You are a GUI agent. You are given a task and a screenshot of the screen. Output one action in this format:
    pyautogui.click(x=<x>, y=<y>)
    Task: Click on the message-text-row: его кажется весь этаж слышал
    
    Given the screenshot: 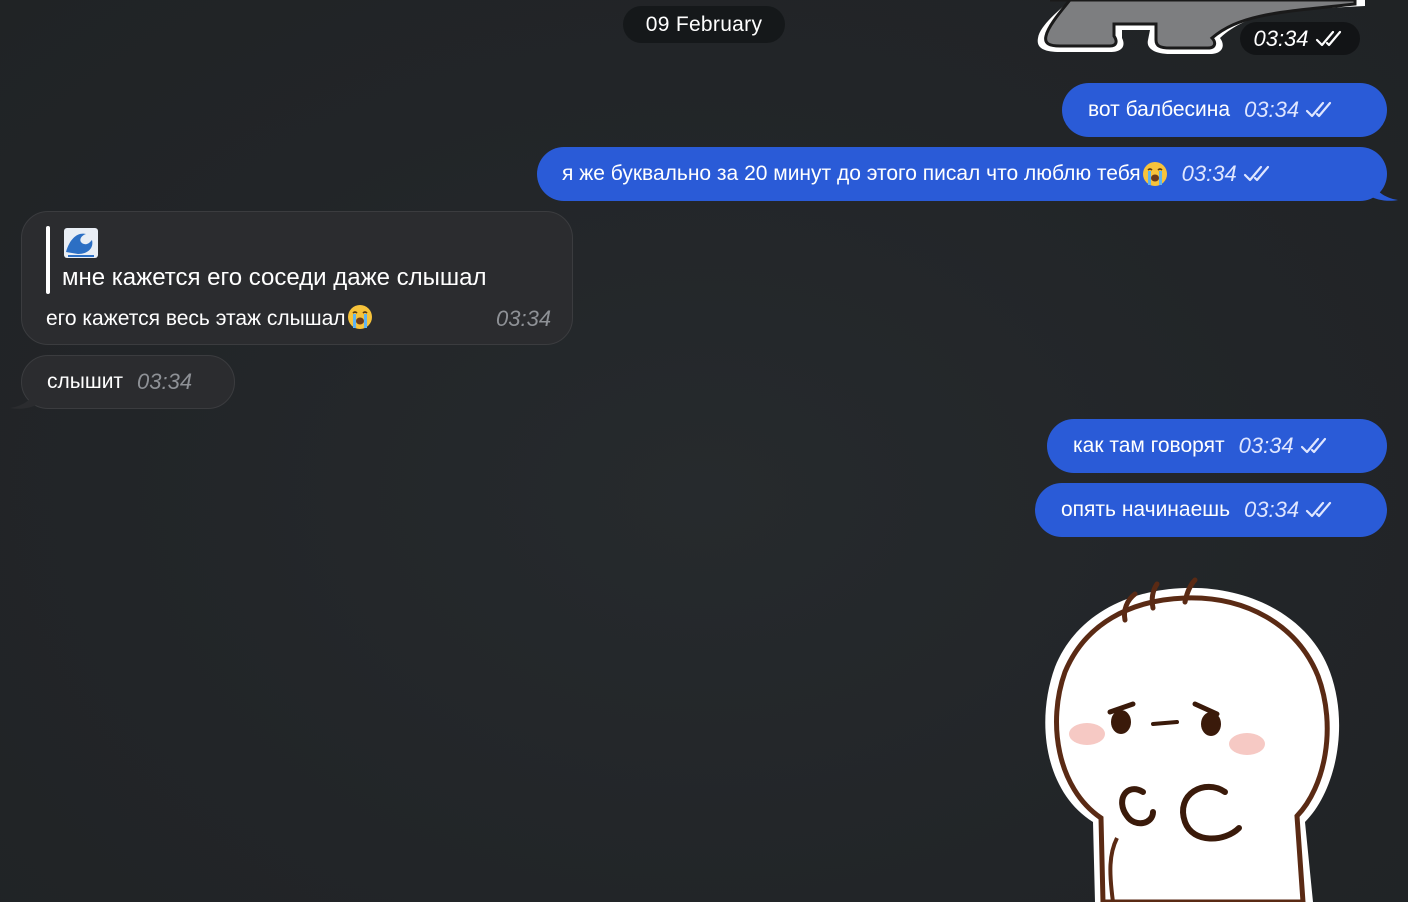 What is the action you would take?
    pyautogui.click(x=209, y=317)
    